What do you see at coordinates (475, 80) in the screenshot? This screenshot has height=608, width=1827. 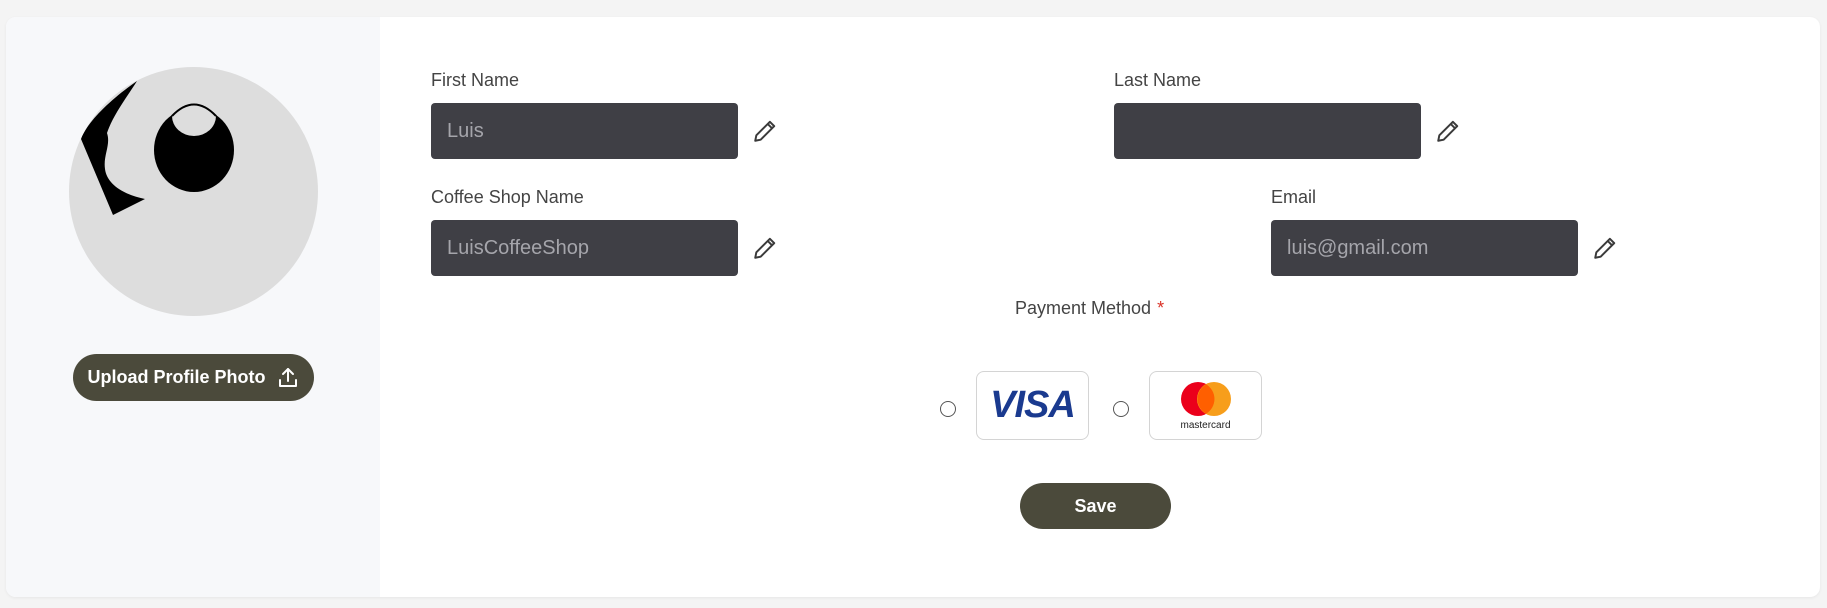 I see `first-name-label: First Name` at bounding box center [475, 80].